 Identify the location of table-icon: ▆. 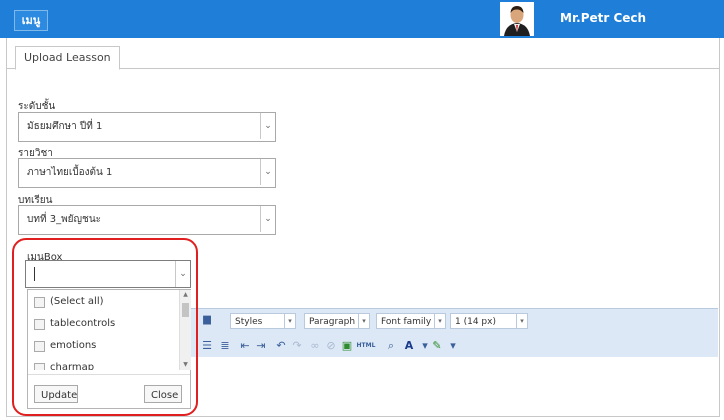
(207, 320).